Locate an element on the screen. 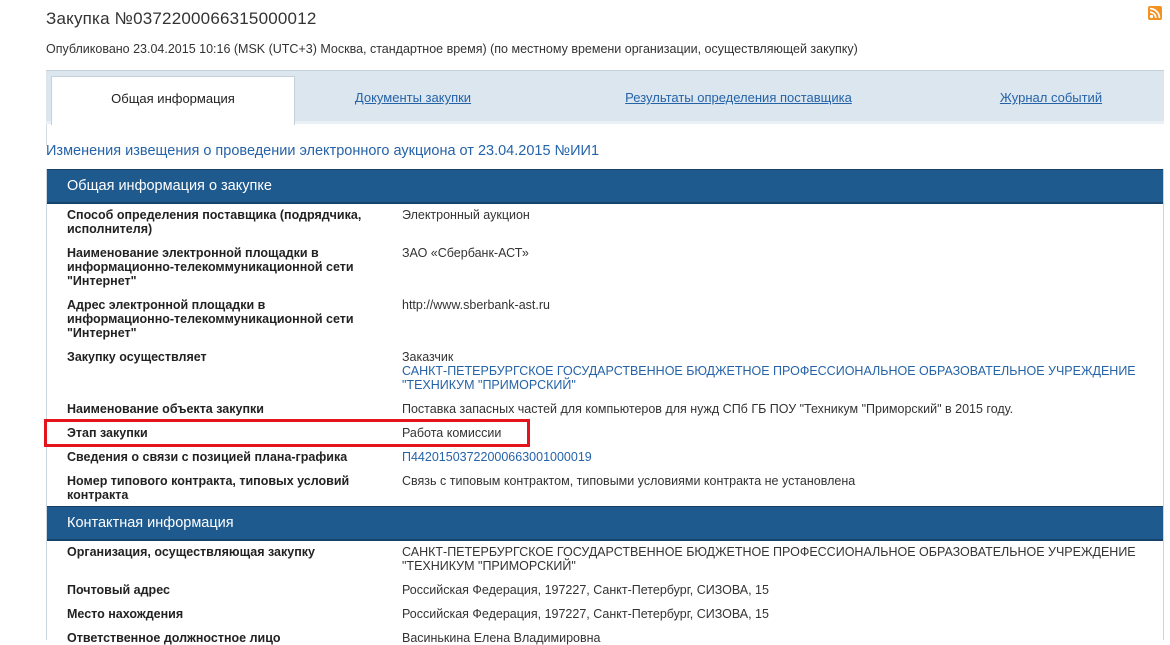  rss-icon is located at coordinates (1155, 13).